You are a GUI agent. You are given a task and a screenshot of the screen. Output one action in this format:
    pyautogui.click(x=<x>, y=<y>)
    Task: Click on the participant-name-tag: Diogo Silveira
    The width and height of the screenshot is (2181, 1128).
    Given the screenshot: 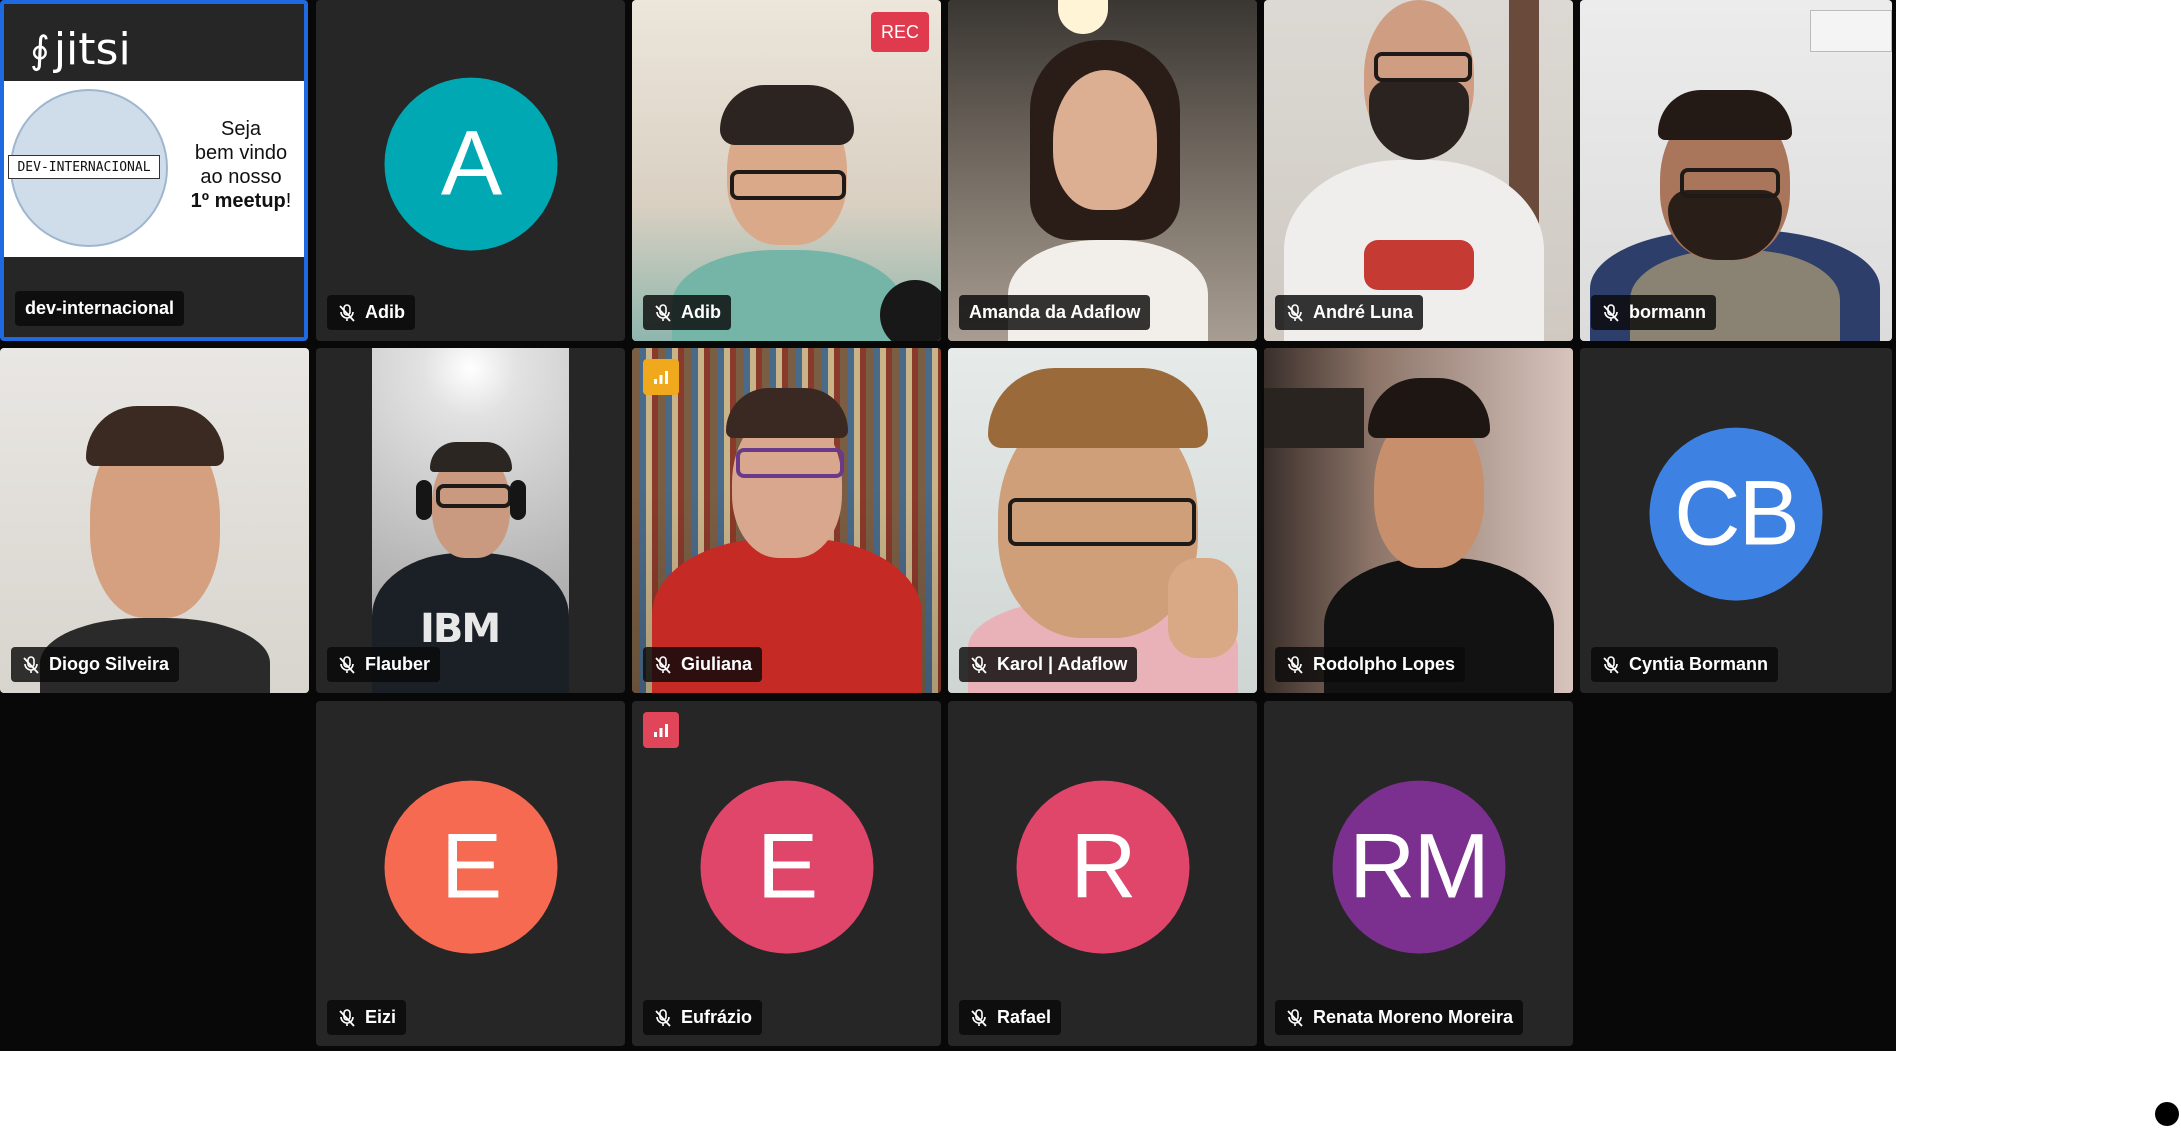 What is the action you would take?
    pyautogui.click(x=95, y=664)
    